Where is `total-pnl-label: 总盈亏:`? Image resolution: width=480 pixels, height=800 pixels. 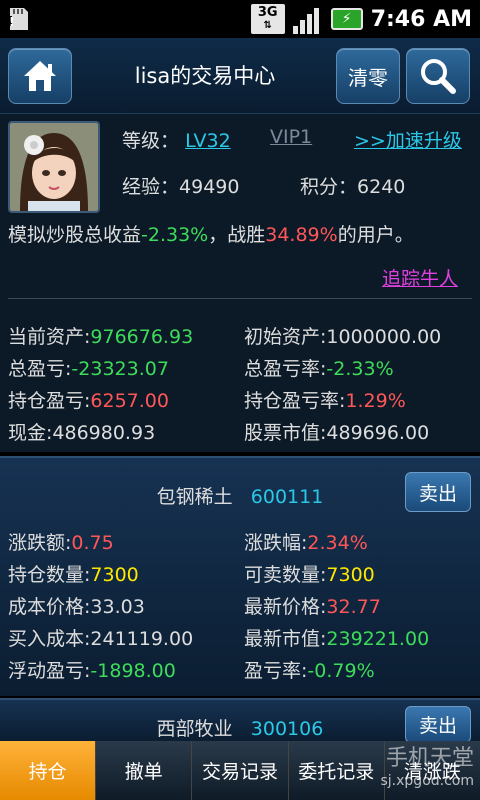 total-pnl-label: 总盈亏: is located at coordinates (40, 369).